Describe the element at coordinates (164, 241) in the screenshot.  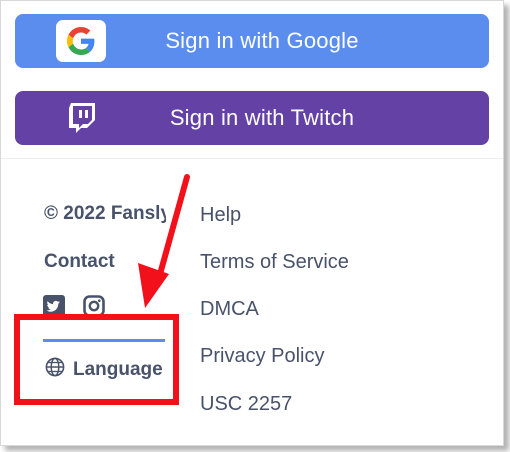
I see `annotation-arrow-icon` at that location.